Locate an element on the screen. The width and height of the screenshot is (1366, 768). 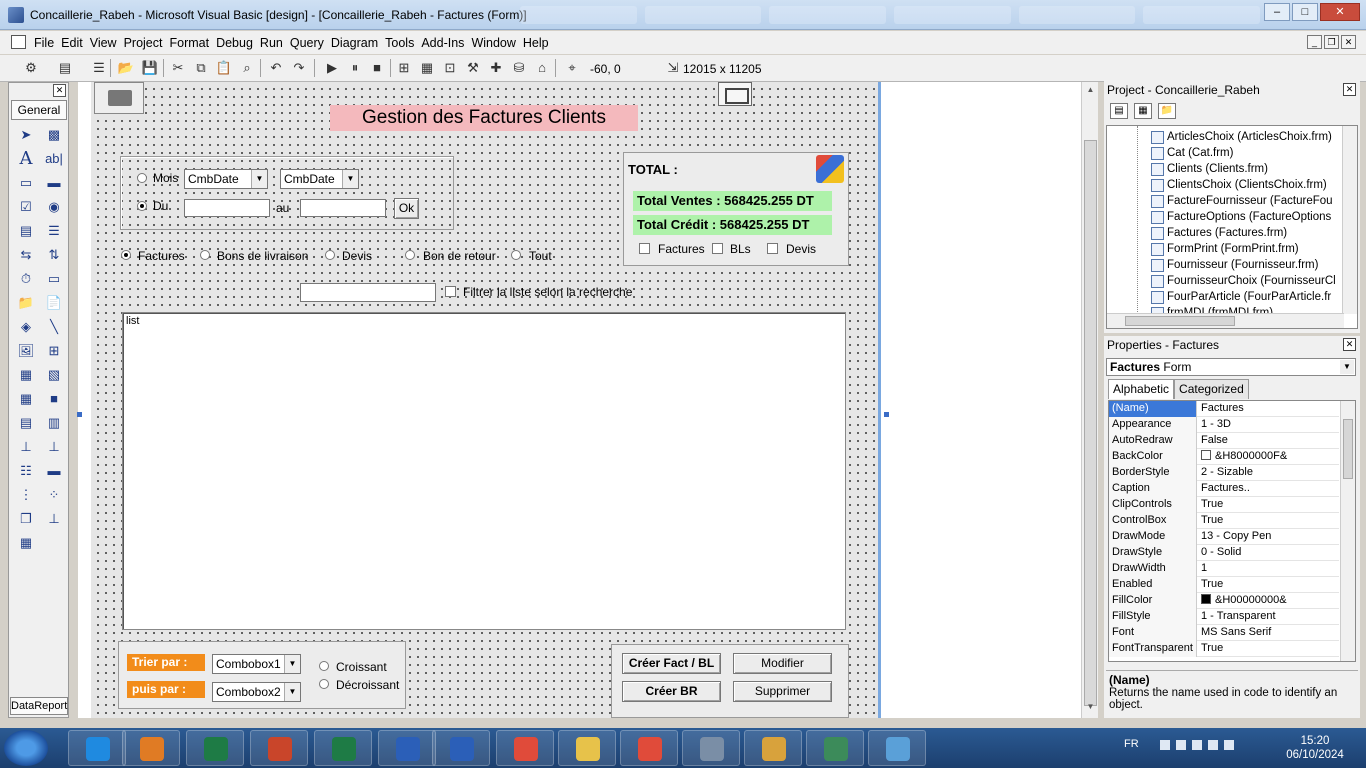
table-tool-icon: ▤ is located at coordinates (26, 423).